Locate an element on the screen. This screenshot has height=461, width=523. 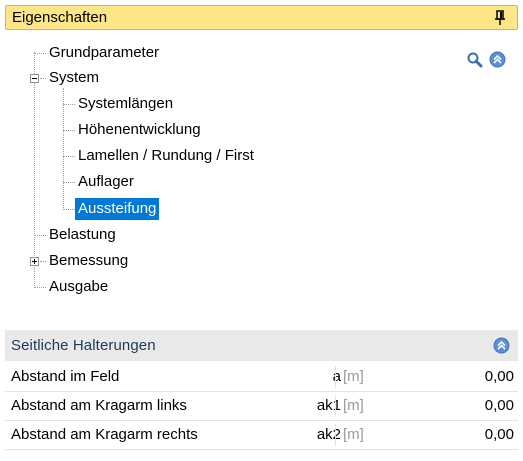
property-row: Abstand am Kragarm links ak1 [m] 0,00 is located at coordinates (261, 406).